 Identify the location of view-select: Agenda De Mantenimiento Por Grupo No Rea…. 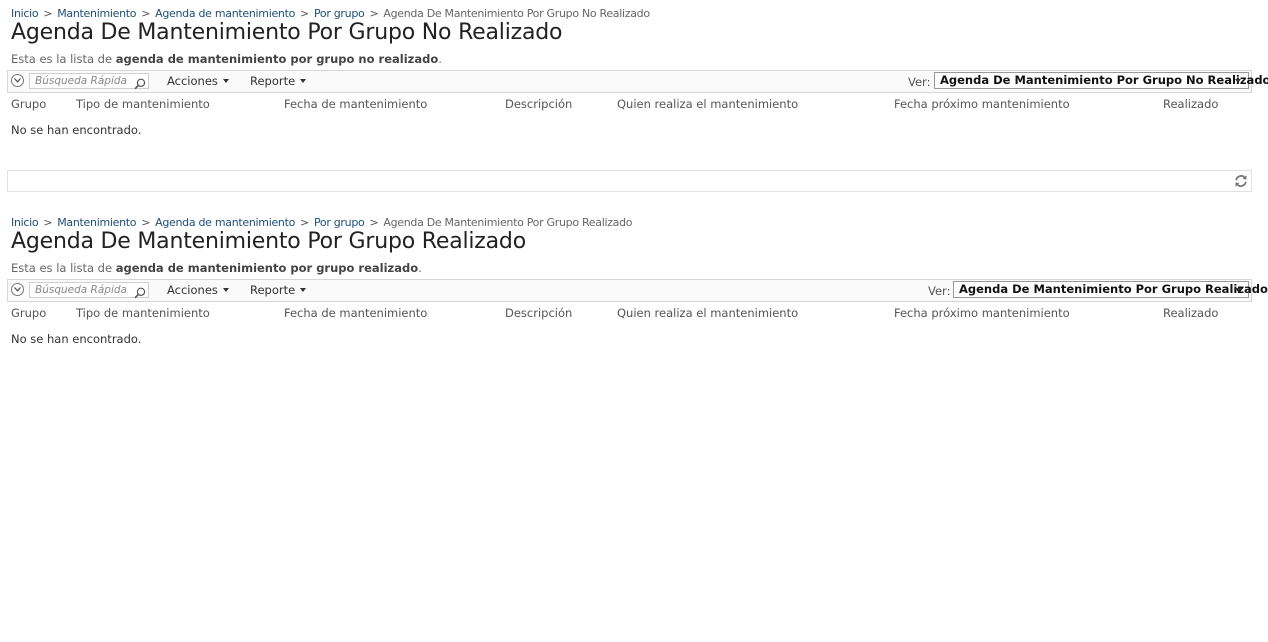
(1101, 80).